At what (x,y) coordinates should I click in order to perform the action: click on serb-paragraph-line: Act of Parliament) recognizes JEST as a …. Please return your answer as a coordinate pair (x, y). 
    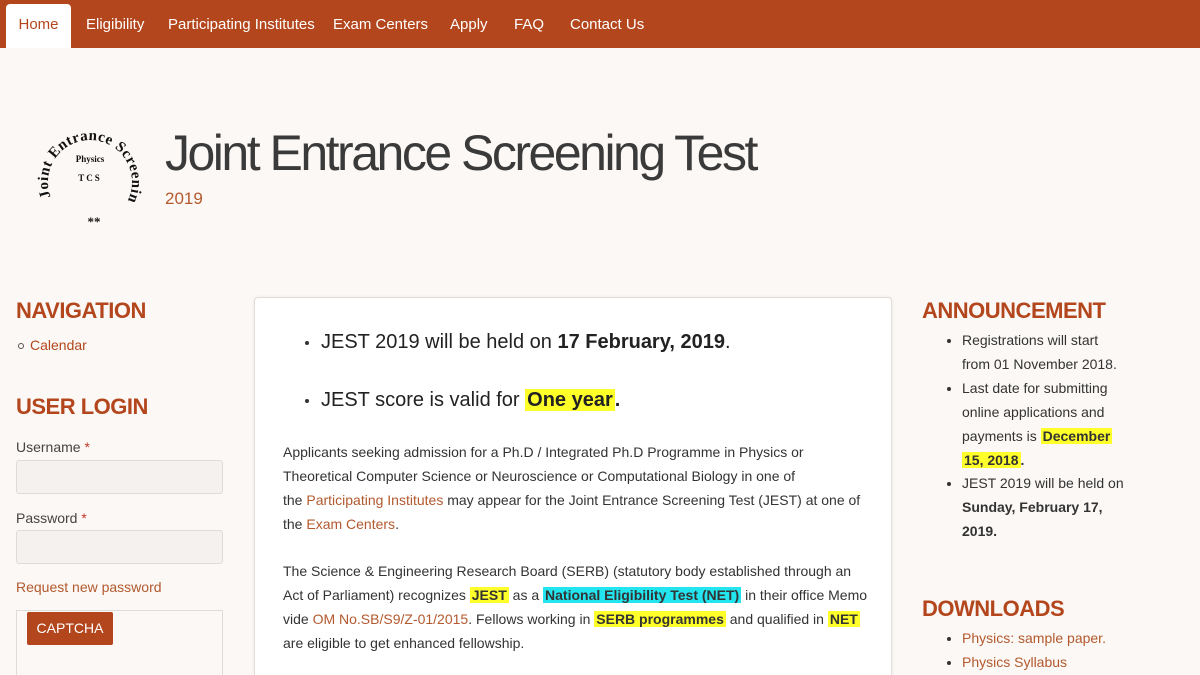
    Looking at the image, I should click on (575, 595).